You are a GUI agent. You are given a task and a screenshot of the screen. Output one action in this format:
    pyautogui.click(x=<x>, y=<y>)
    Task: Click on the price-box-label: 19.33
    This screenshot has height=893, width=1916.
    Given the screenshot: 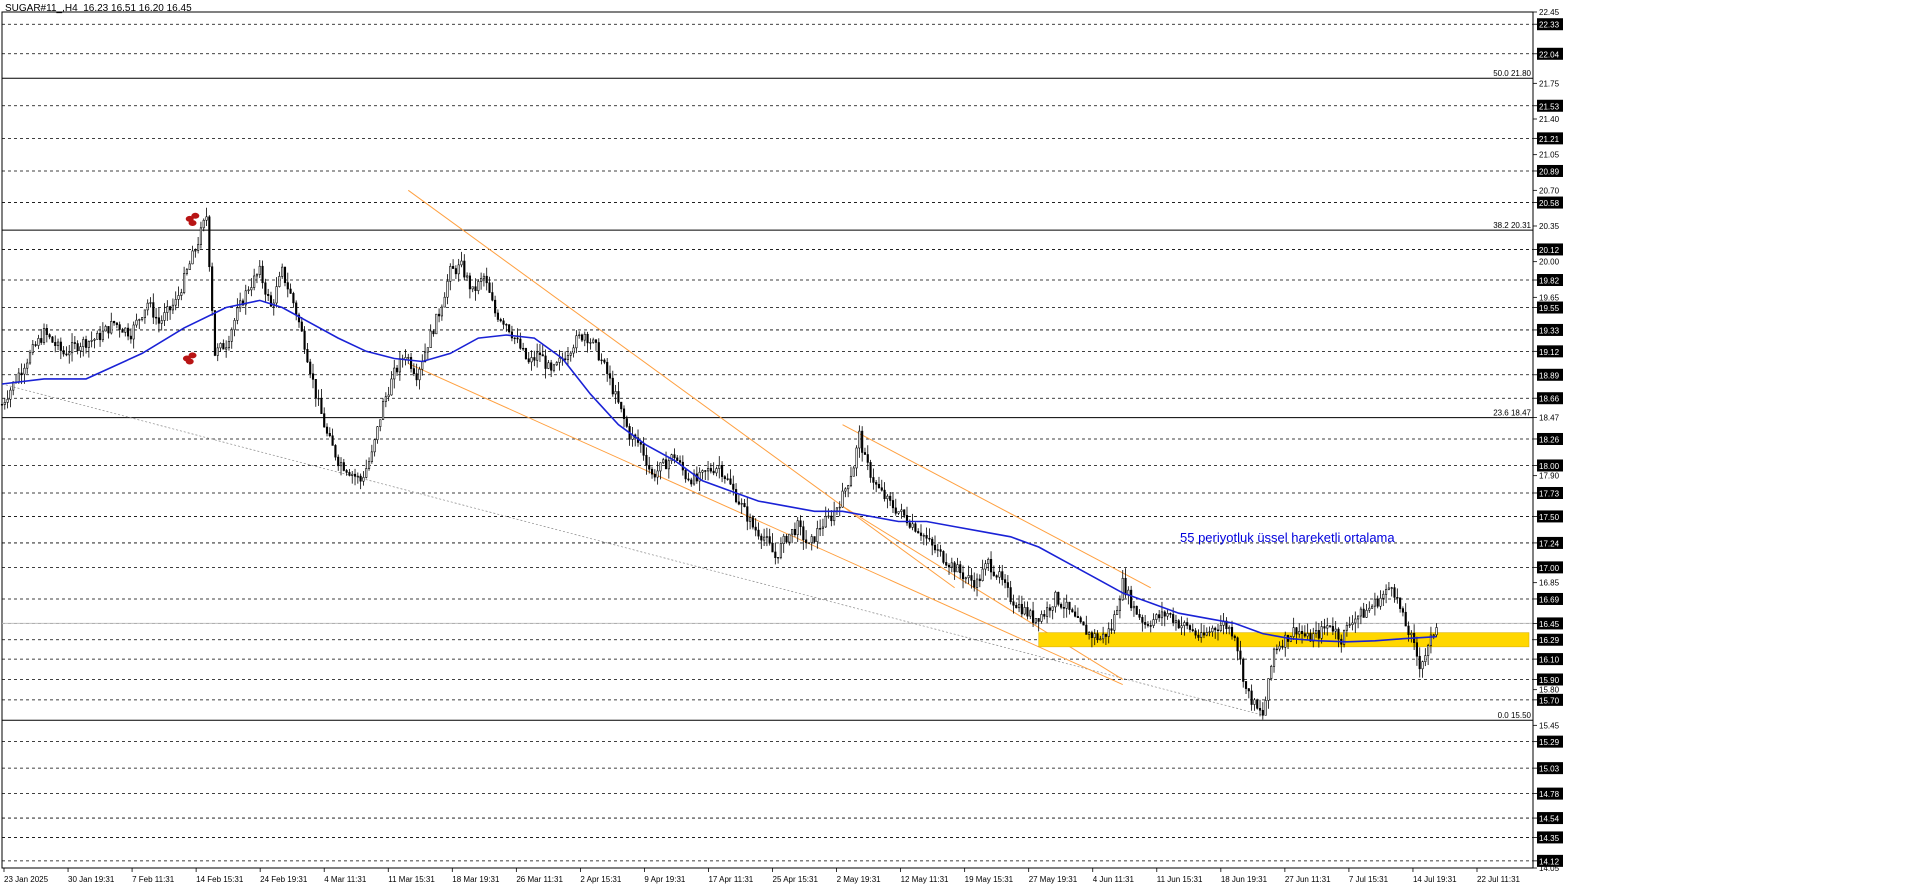 What is the action you would take?
    pyautogui.click(x=1549, y=330)
    